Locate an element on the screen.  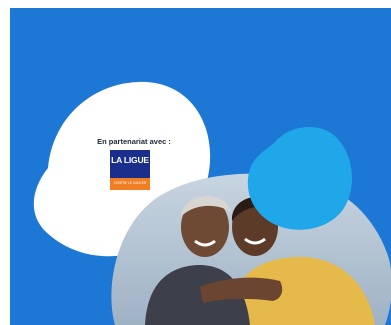
partner-label: En partenariat avec : is located at coordinates (134, 141).